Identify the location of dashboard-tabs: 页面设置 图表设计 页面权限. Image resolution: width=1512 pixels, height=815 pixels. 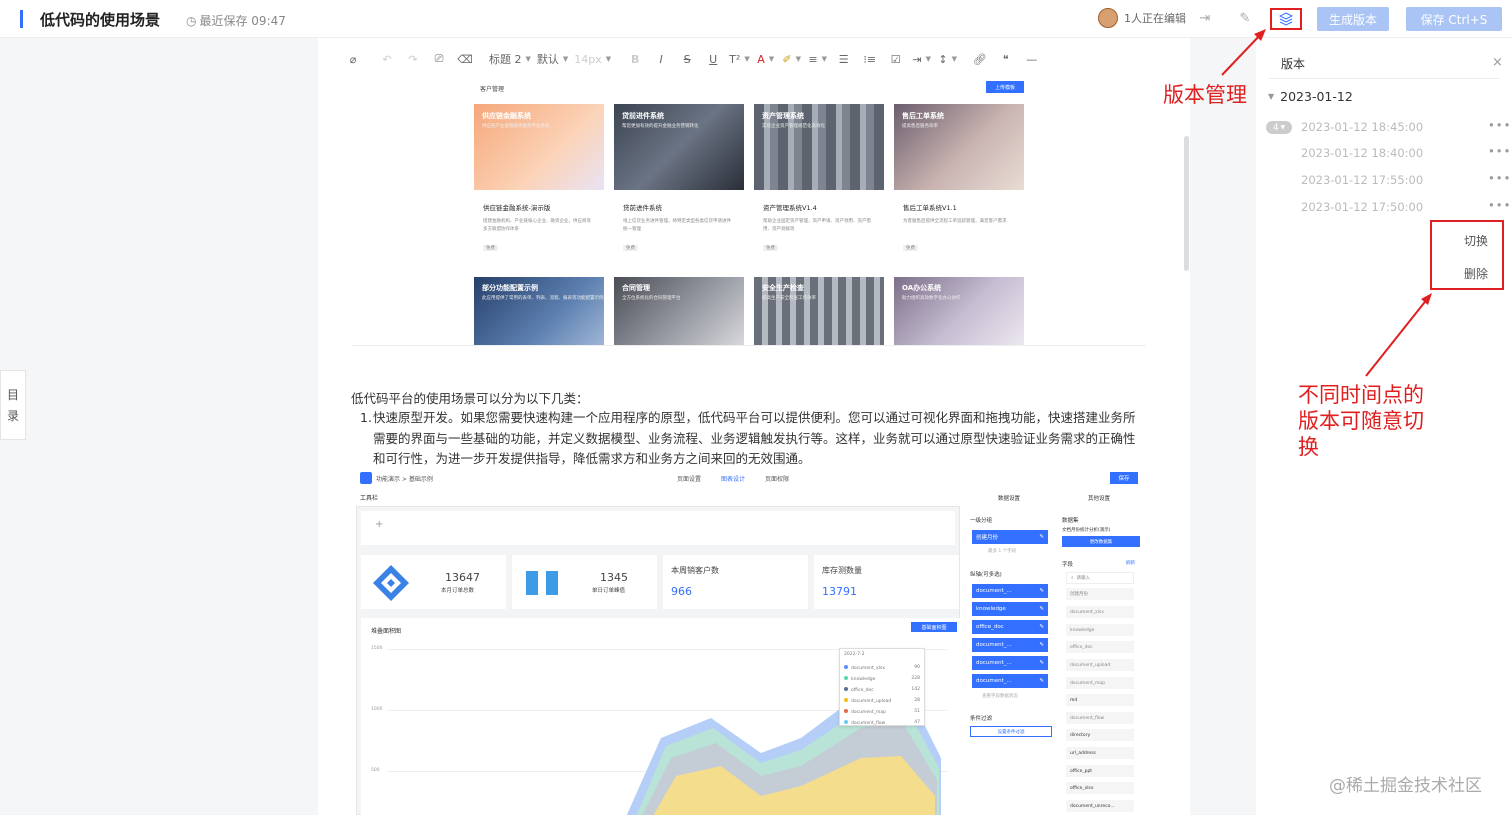
(733, 478).